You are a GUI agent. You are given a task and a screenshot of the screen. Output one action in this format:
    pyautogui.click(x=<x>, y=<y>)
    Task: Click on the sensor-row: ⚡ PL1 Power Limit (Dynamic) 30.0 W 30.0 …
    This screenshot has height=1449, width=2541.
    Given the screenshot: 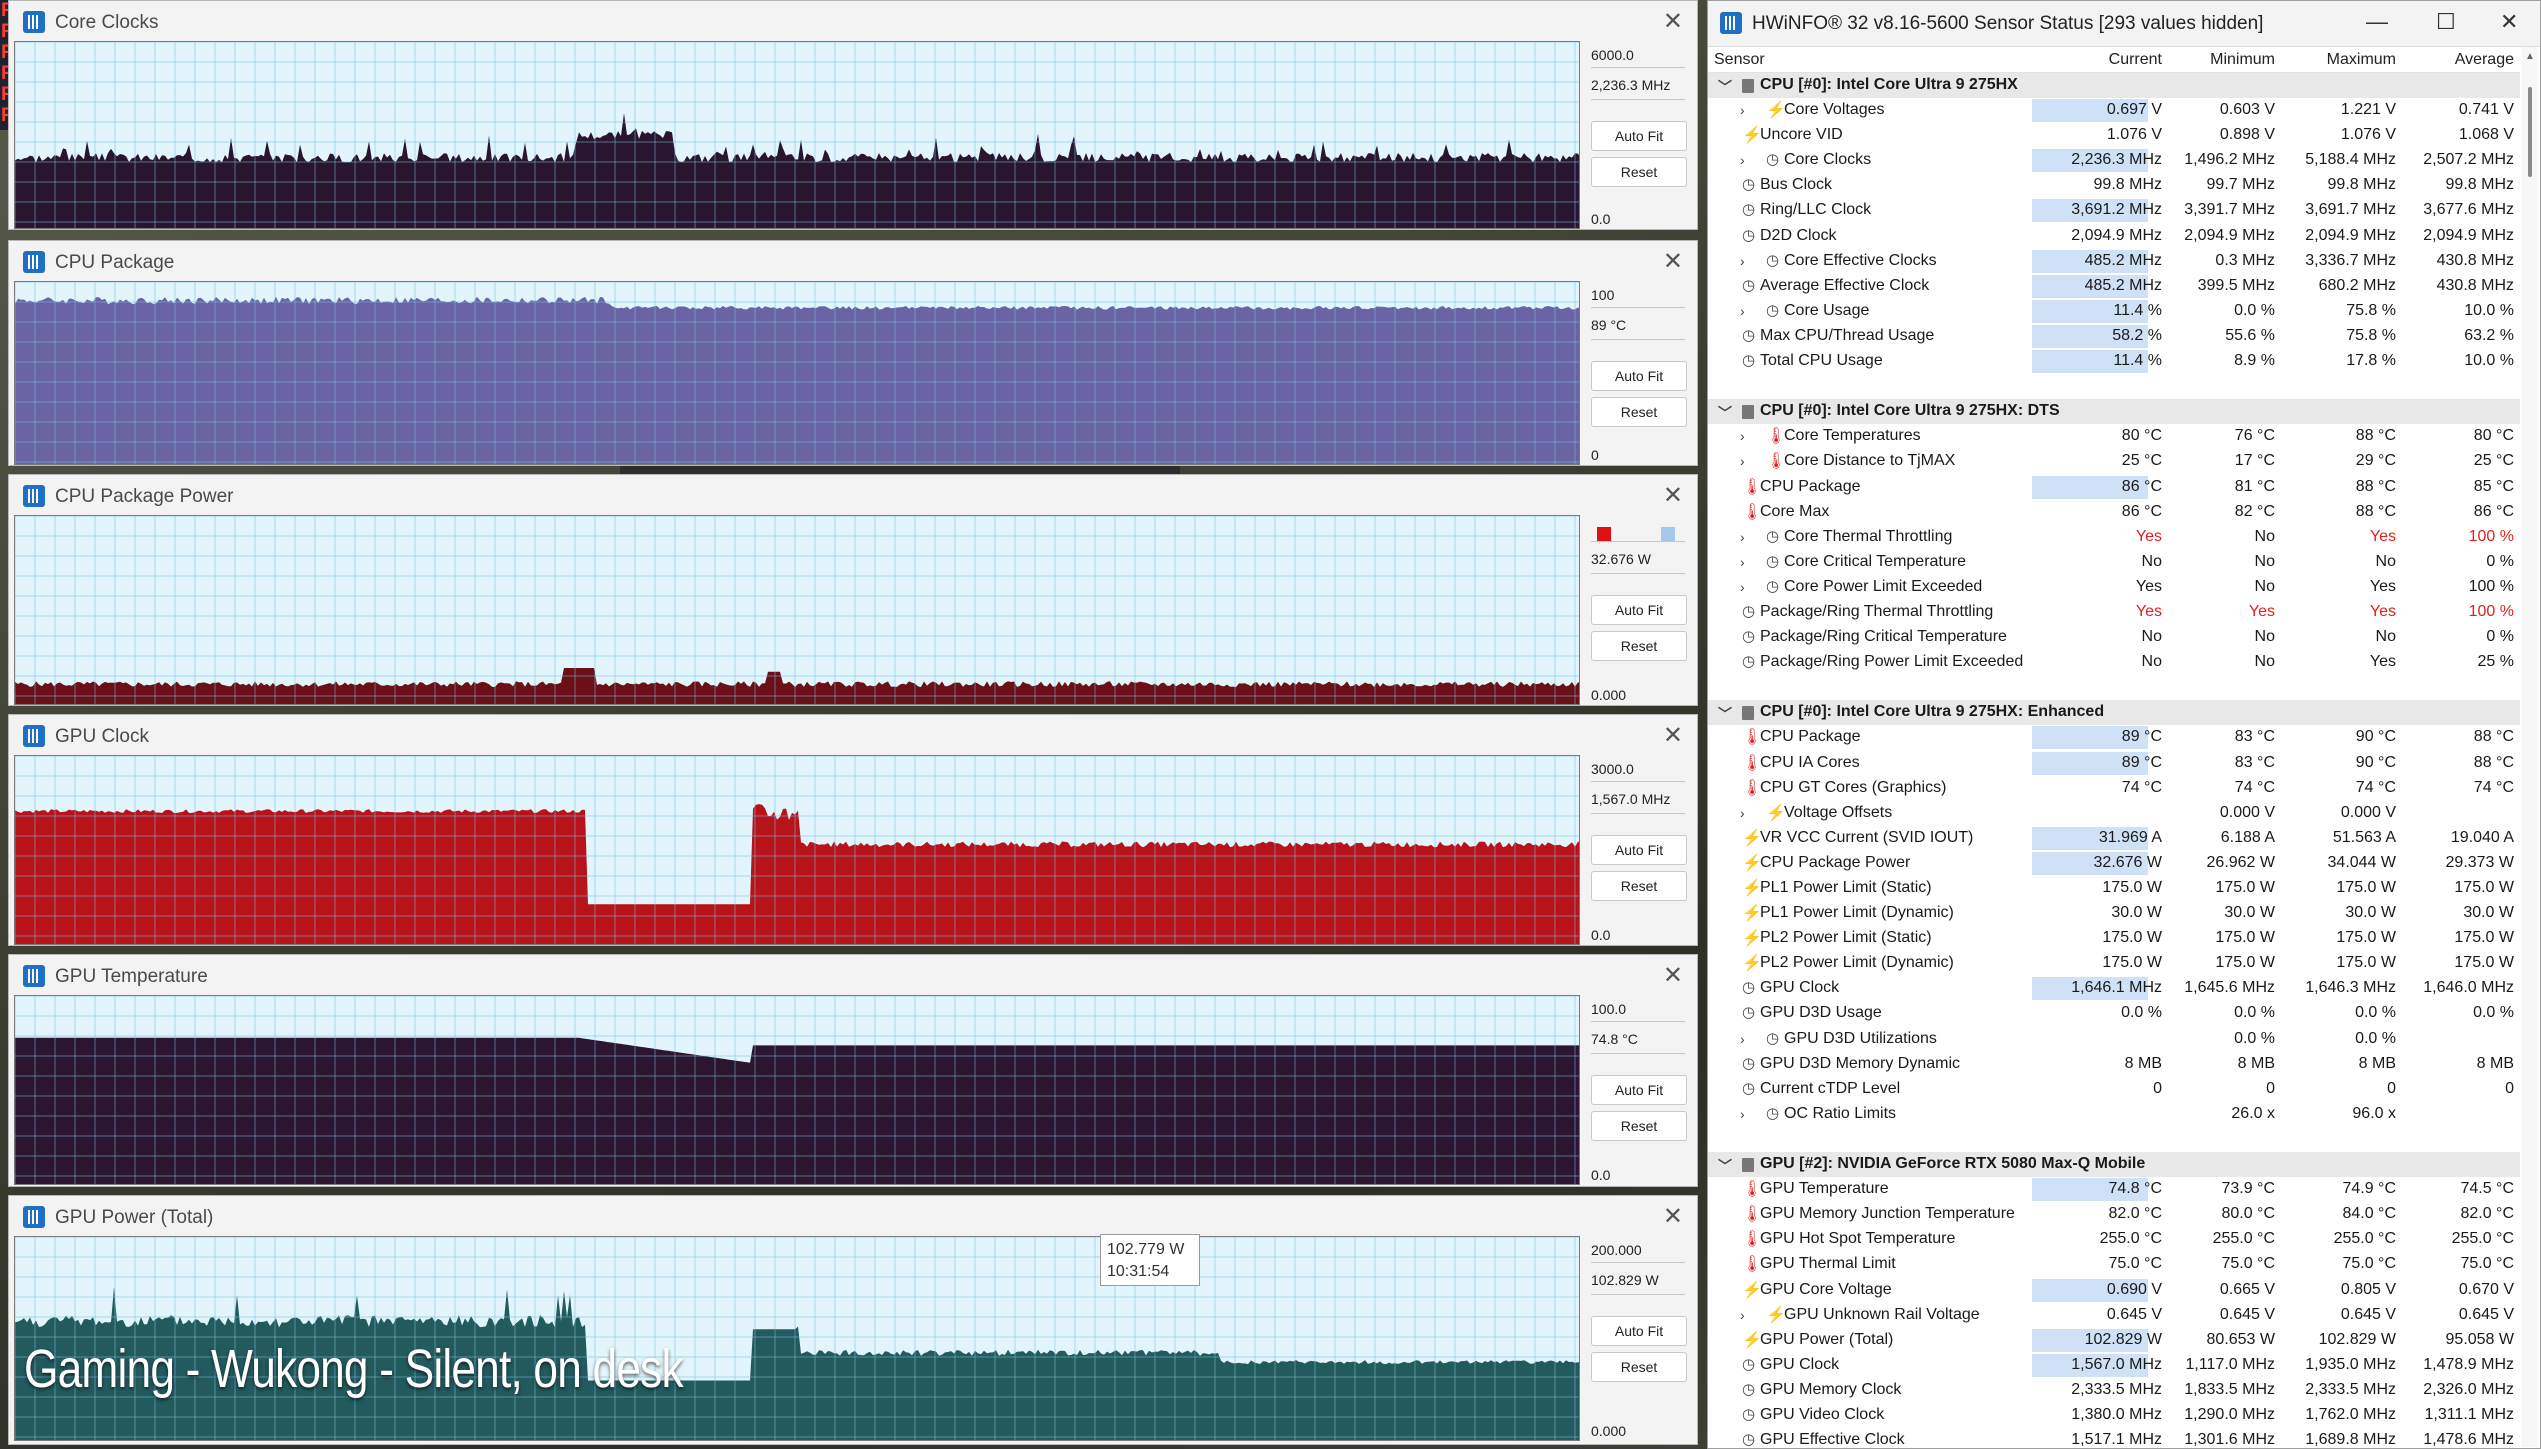 What is the action you would take?
    pyautogui.click(x=2114, y=913)
    